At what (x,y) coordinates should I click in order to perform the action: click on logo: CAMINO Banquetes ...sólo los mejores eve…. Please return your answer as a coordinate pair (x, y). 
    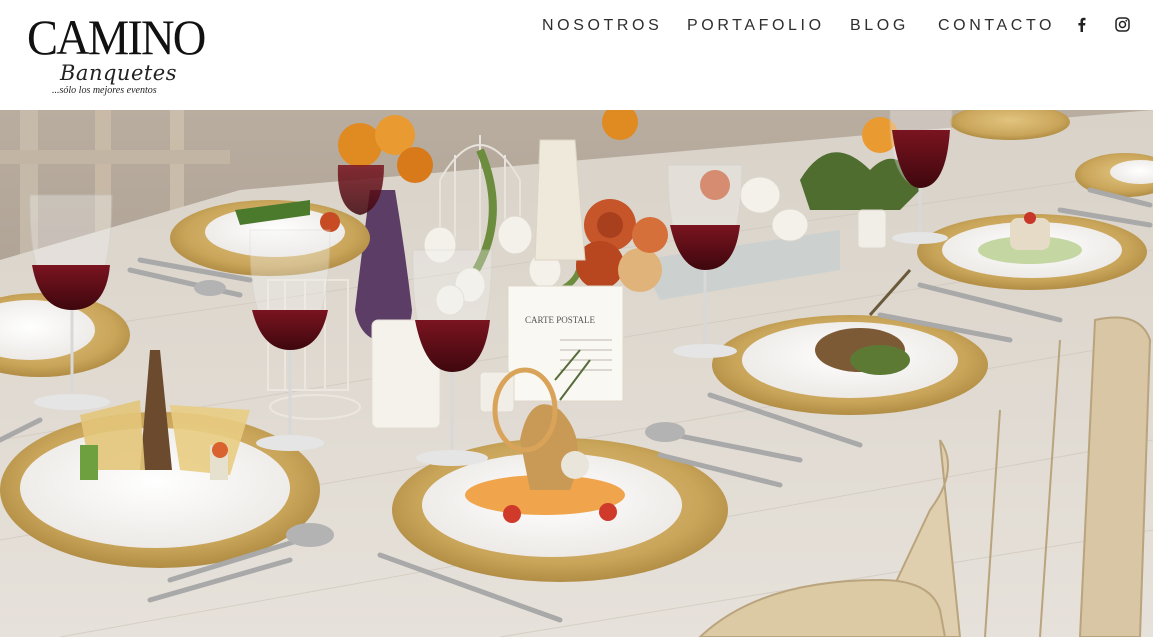
    Looking at the image, I should click on (119, 54).